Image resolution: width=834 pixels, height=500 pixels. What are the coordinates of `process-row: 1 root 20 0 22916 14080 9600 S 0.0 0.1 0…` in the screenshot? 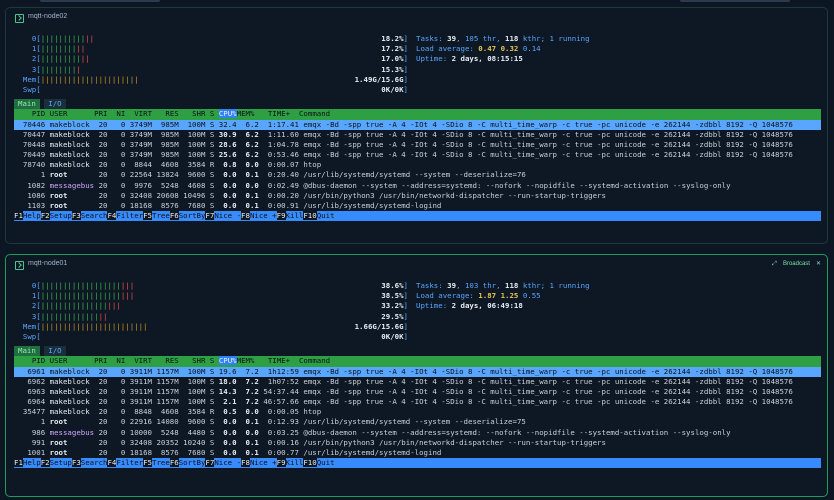 It's located at (417, 422).